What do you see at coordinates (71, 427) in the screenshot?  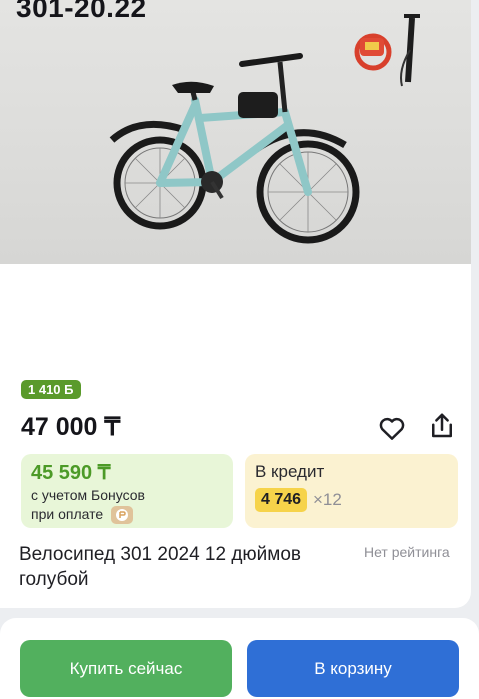 I see `product-price: 47 000 ₸` at bounding box center [71, 427].